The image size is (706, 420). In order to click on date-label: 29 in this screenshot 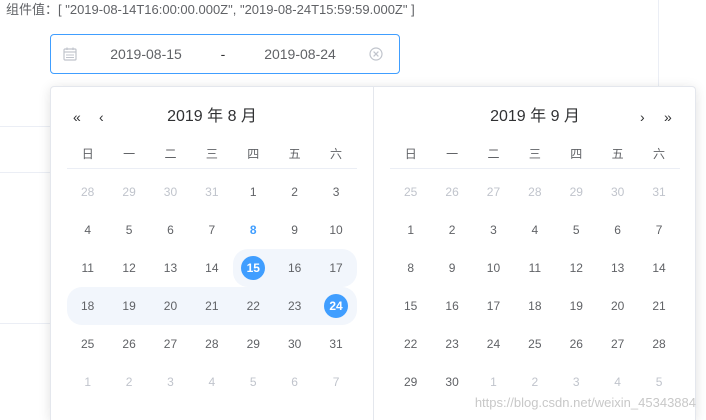, I will do `click(129, 192)`.